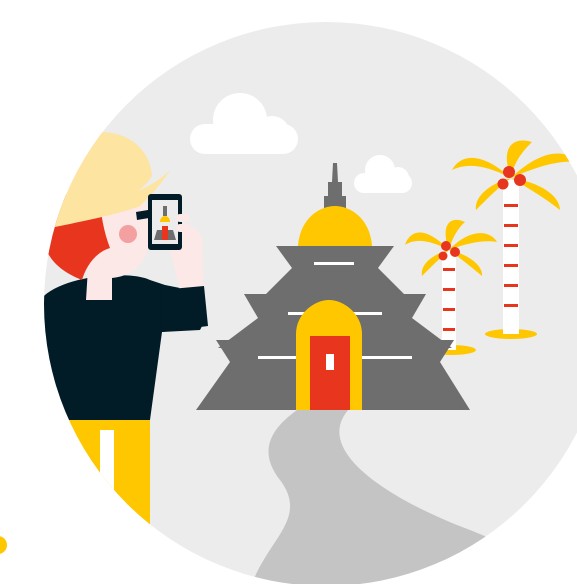  Describe the element at coordinates (106, 502) in the screenshot. I see `pants` at that location.